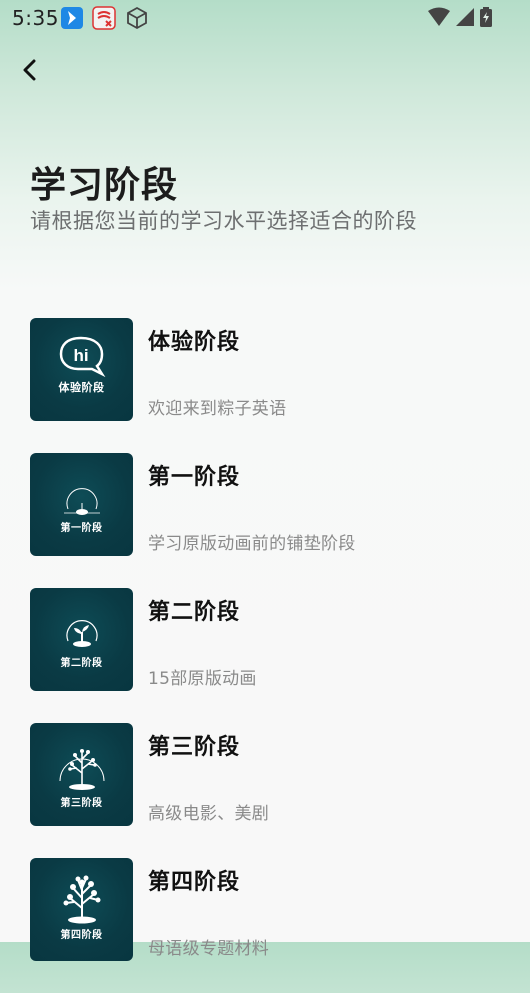 The height and width of the screenshot is (993, 530). I want to click on stage-thumbnail-label: 体验阶段, so click(81, 387).